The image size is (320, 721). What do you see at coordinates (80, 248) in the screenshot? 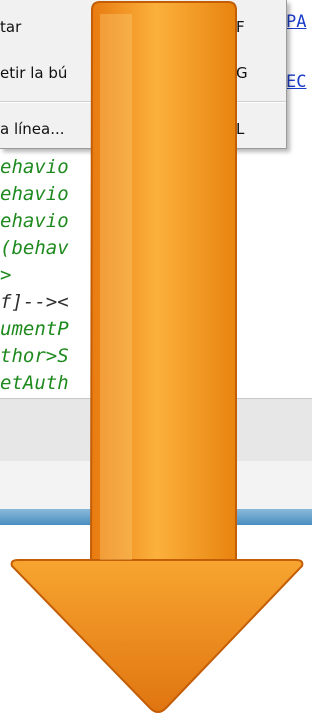
I see `code-line: (behav defau` at bounding box center [80, 248].